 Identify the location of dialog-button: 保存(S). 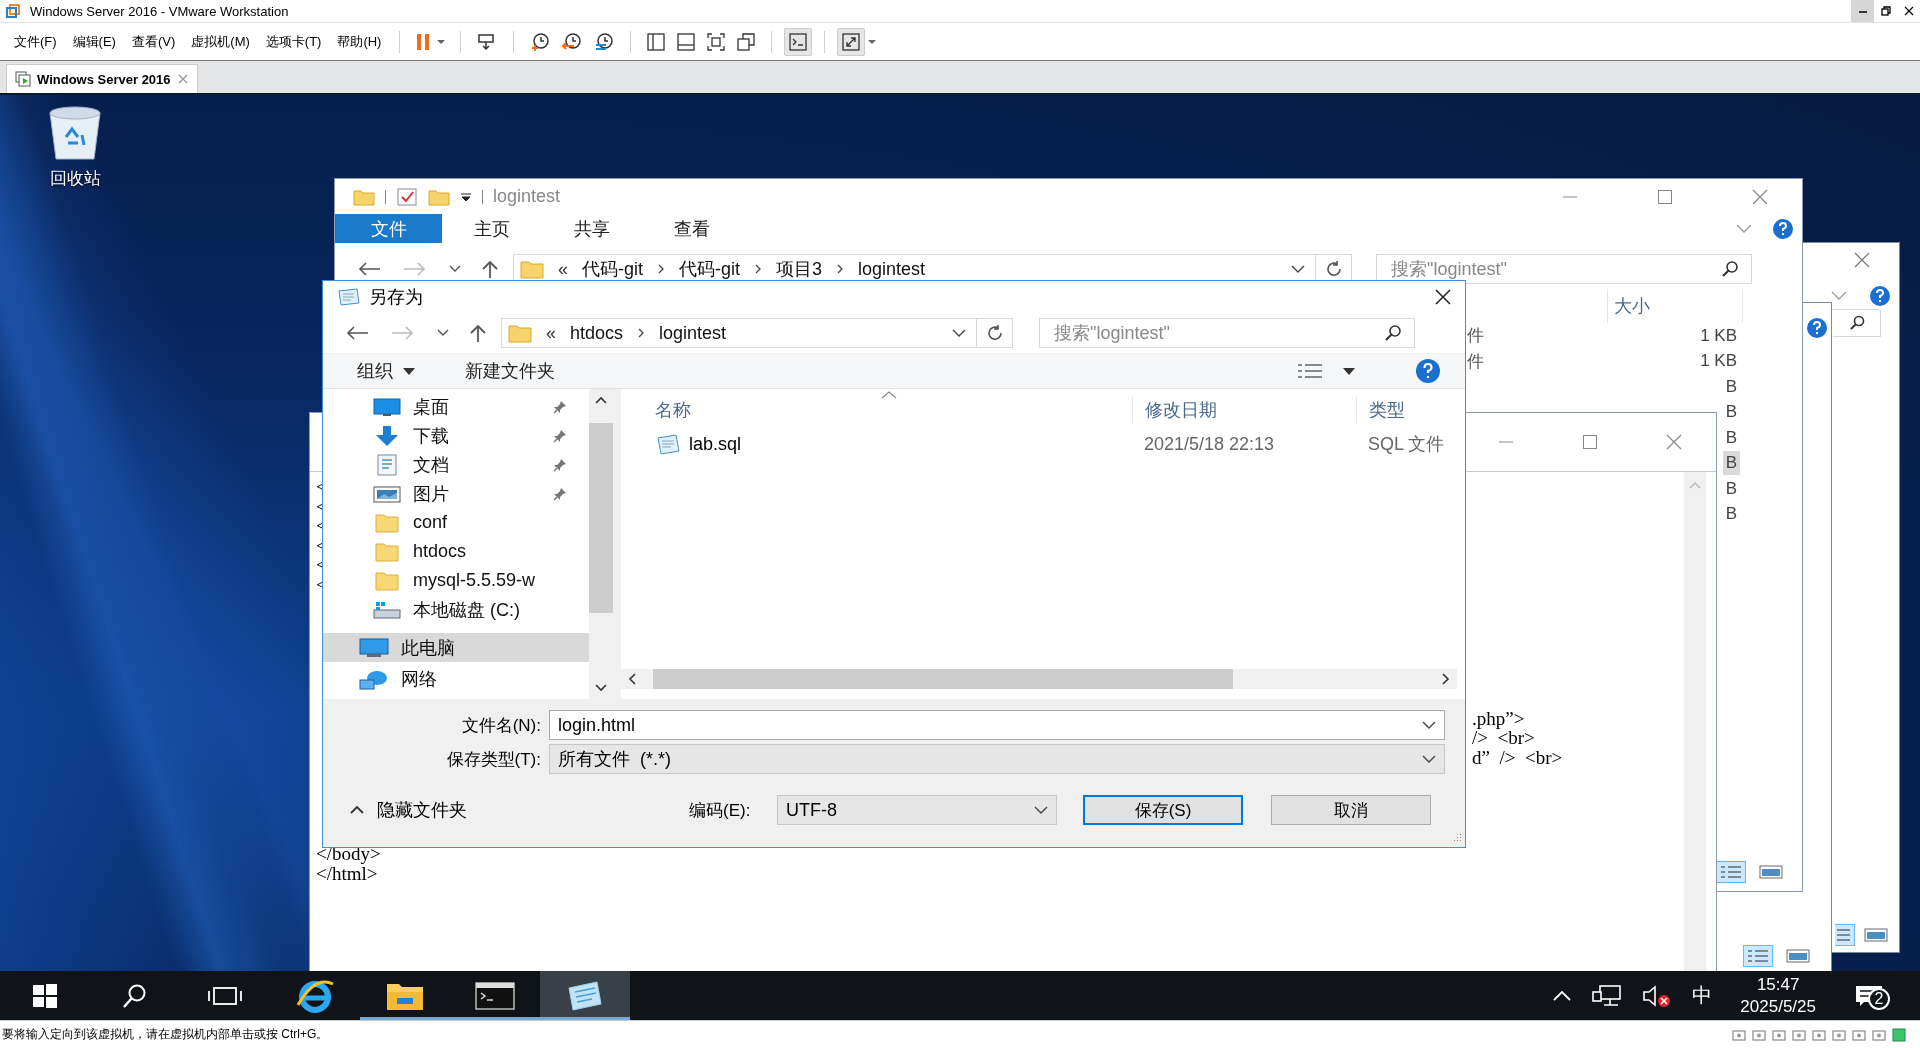
(1163, 810).